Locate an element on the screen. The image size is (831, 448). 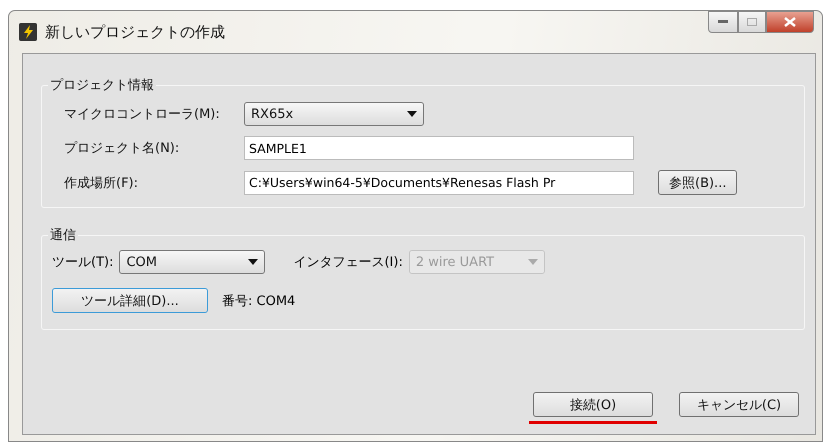
port-number: 番号: COM4 is located at coordinates (259, 301).